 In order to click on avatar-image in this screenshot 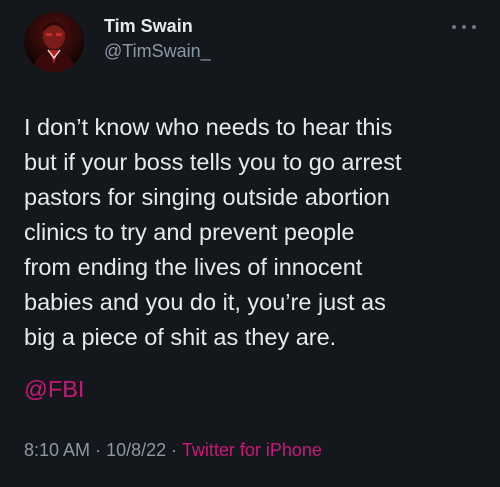, I will do `click(54, 42)`.